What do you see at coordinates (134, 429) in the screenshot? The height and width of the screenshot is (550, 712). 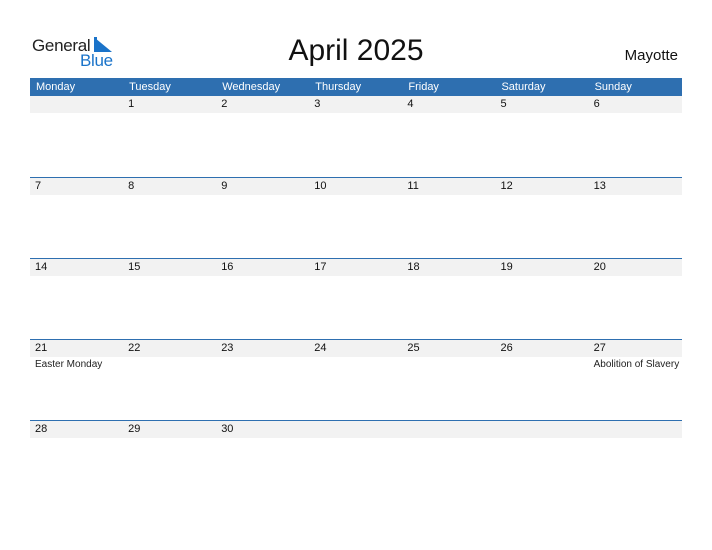 I see `day-number: 29` at bounding box center [134, 429].